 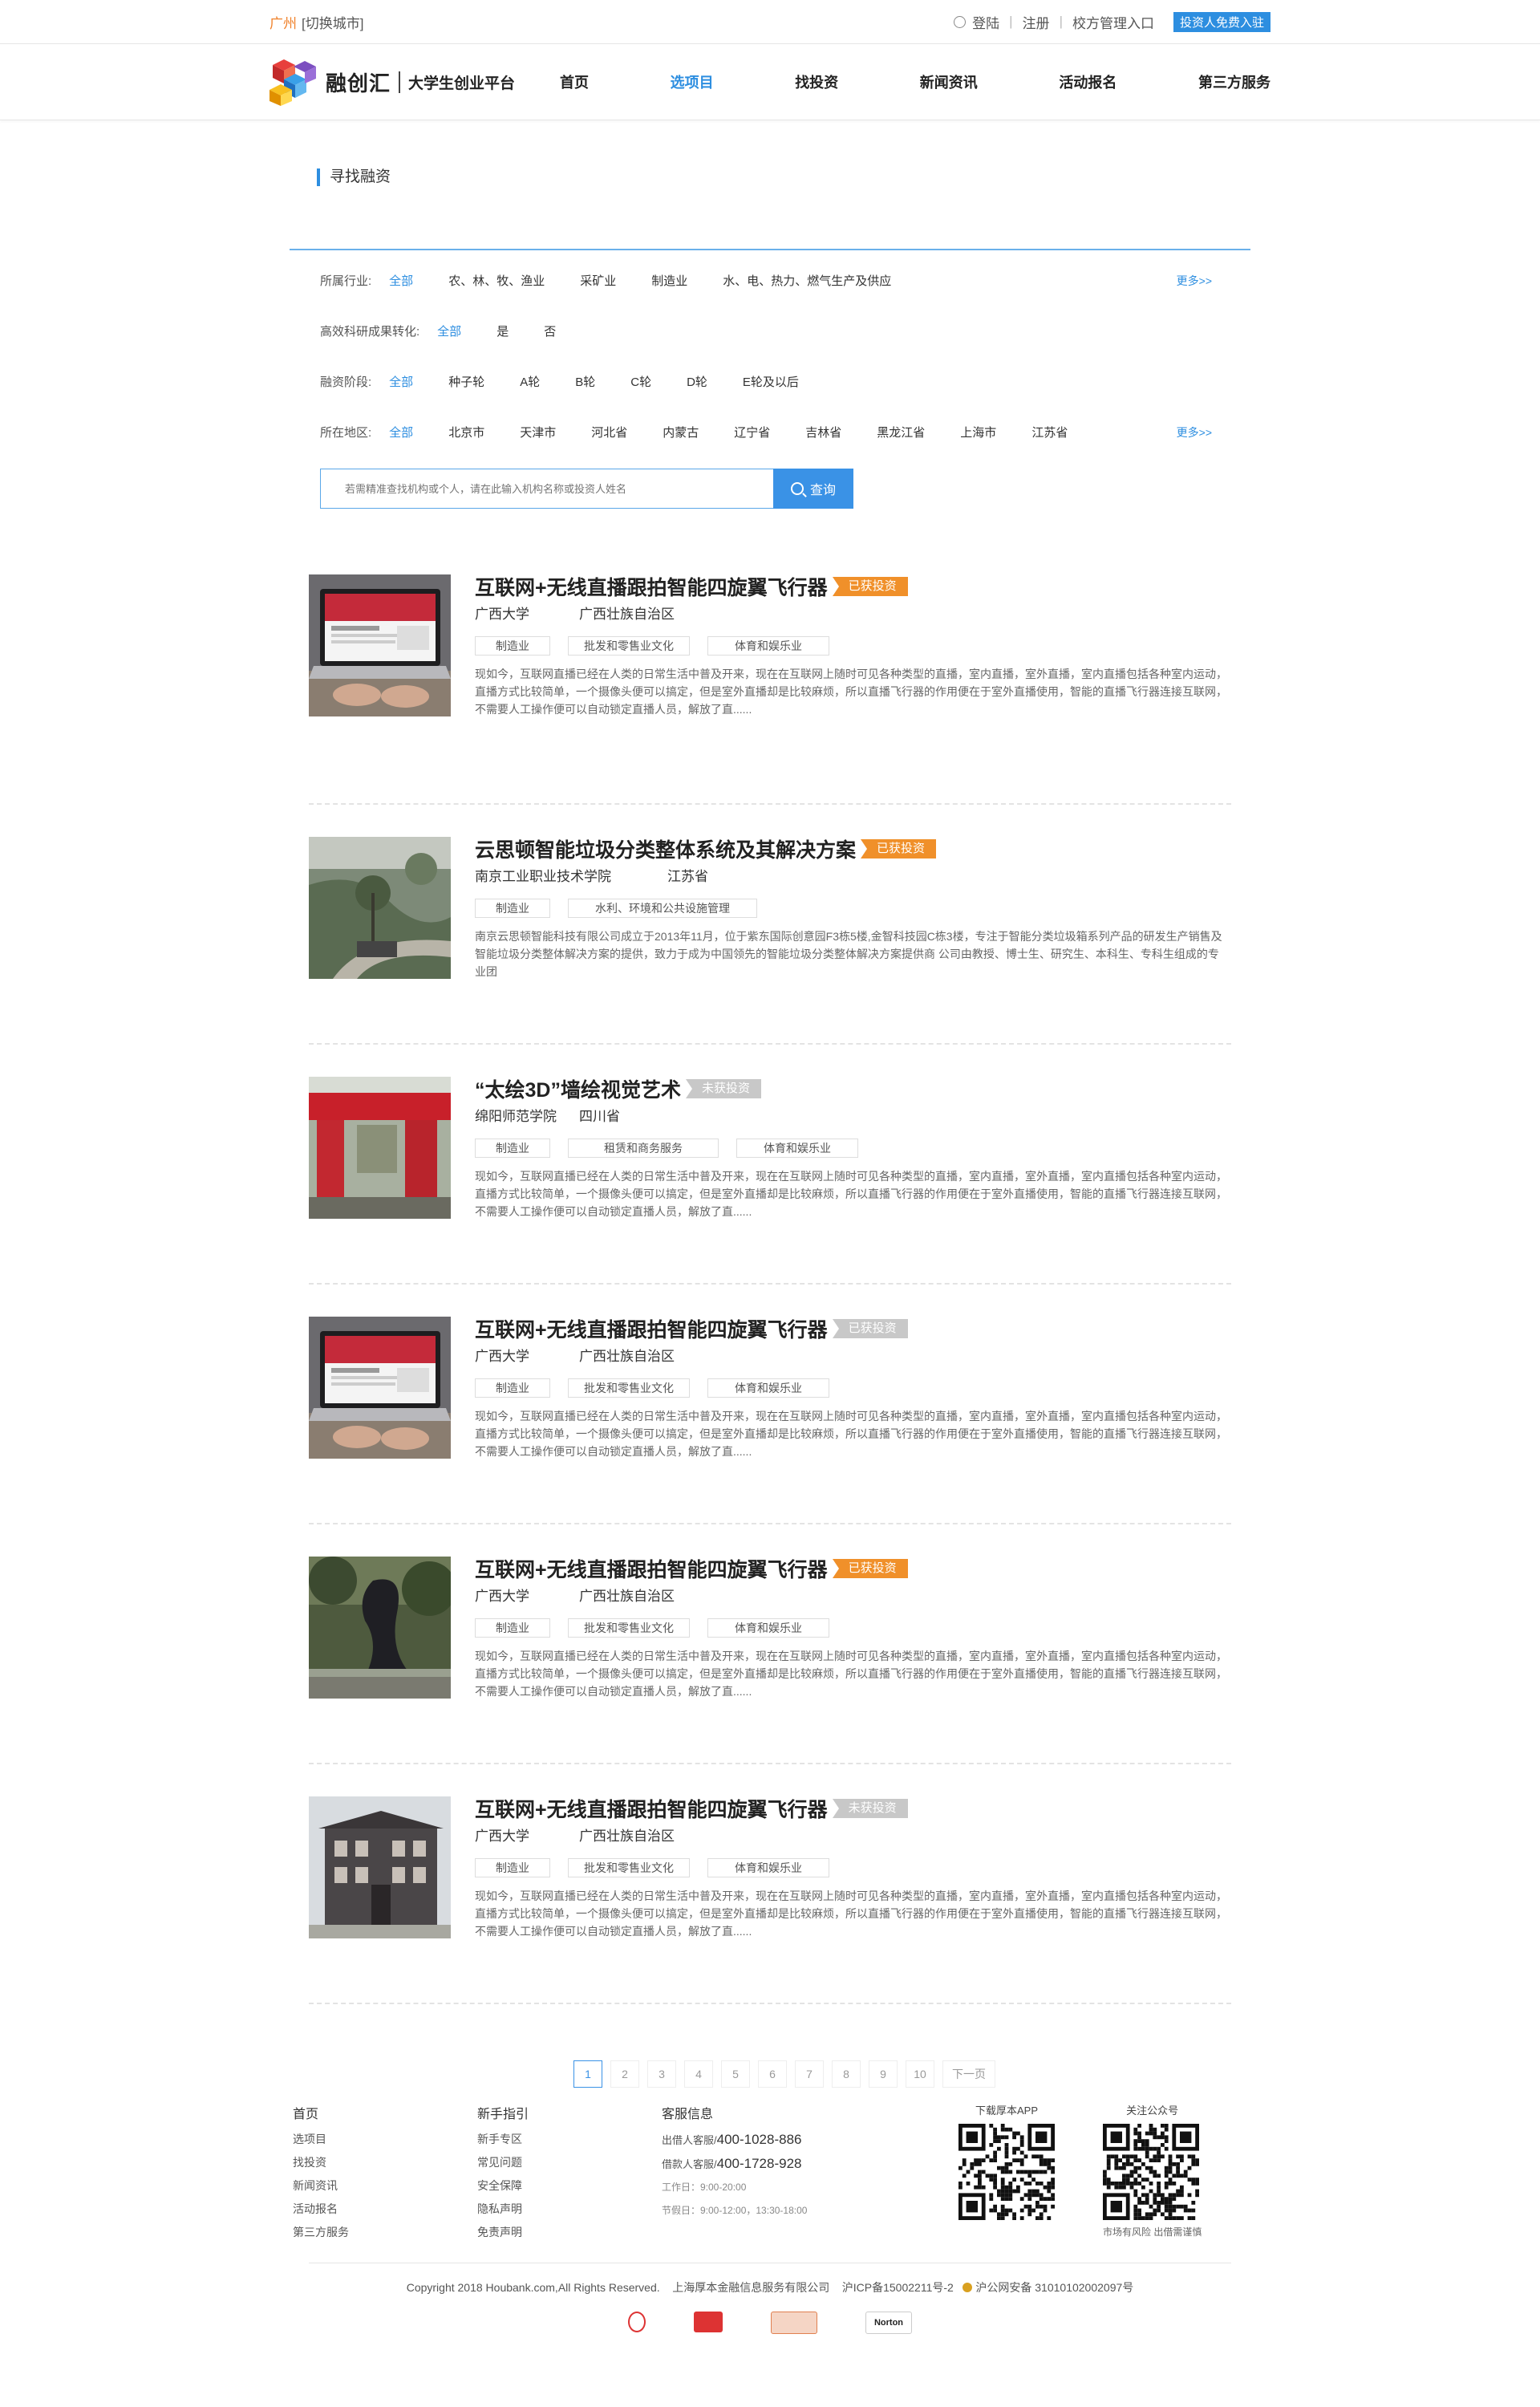 What do you see at coordinates (901, 432) in the screenshot?
I see `filter-option: 黑龙江省` at bounding box center [901, 432].